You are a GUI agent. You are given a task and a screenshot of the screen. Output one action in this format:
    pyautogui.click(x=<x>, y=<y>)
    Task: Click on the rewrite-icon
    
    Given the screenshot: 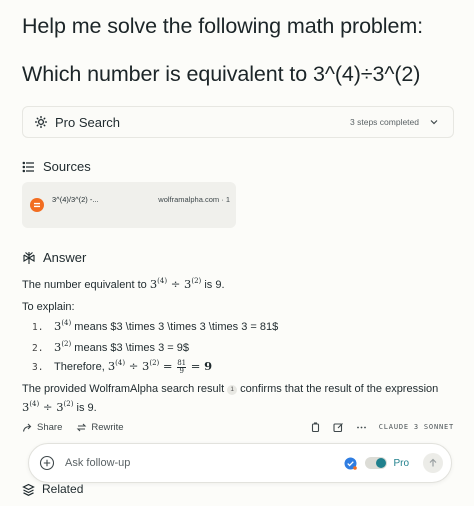 What is the action you would take?
    pyautogui.click(x=81, y=427)
    